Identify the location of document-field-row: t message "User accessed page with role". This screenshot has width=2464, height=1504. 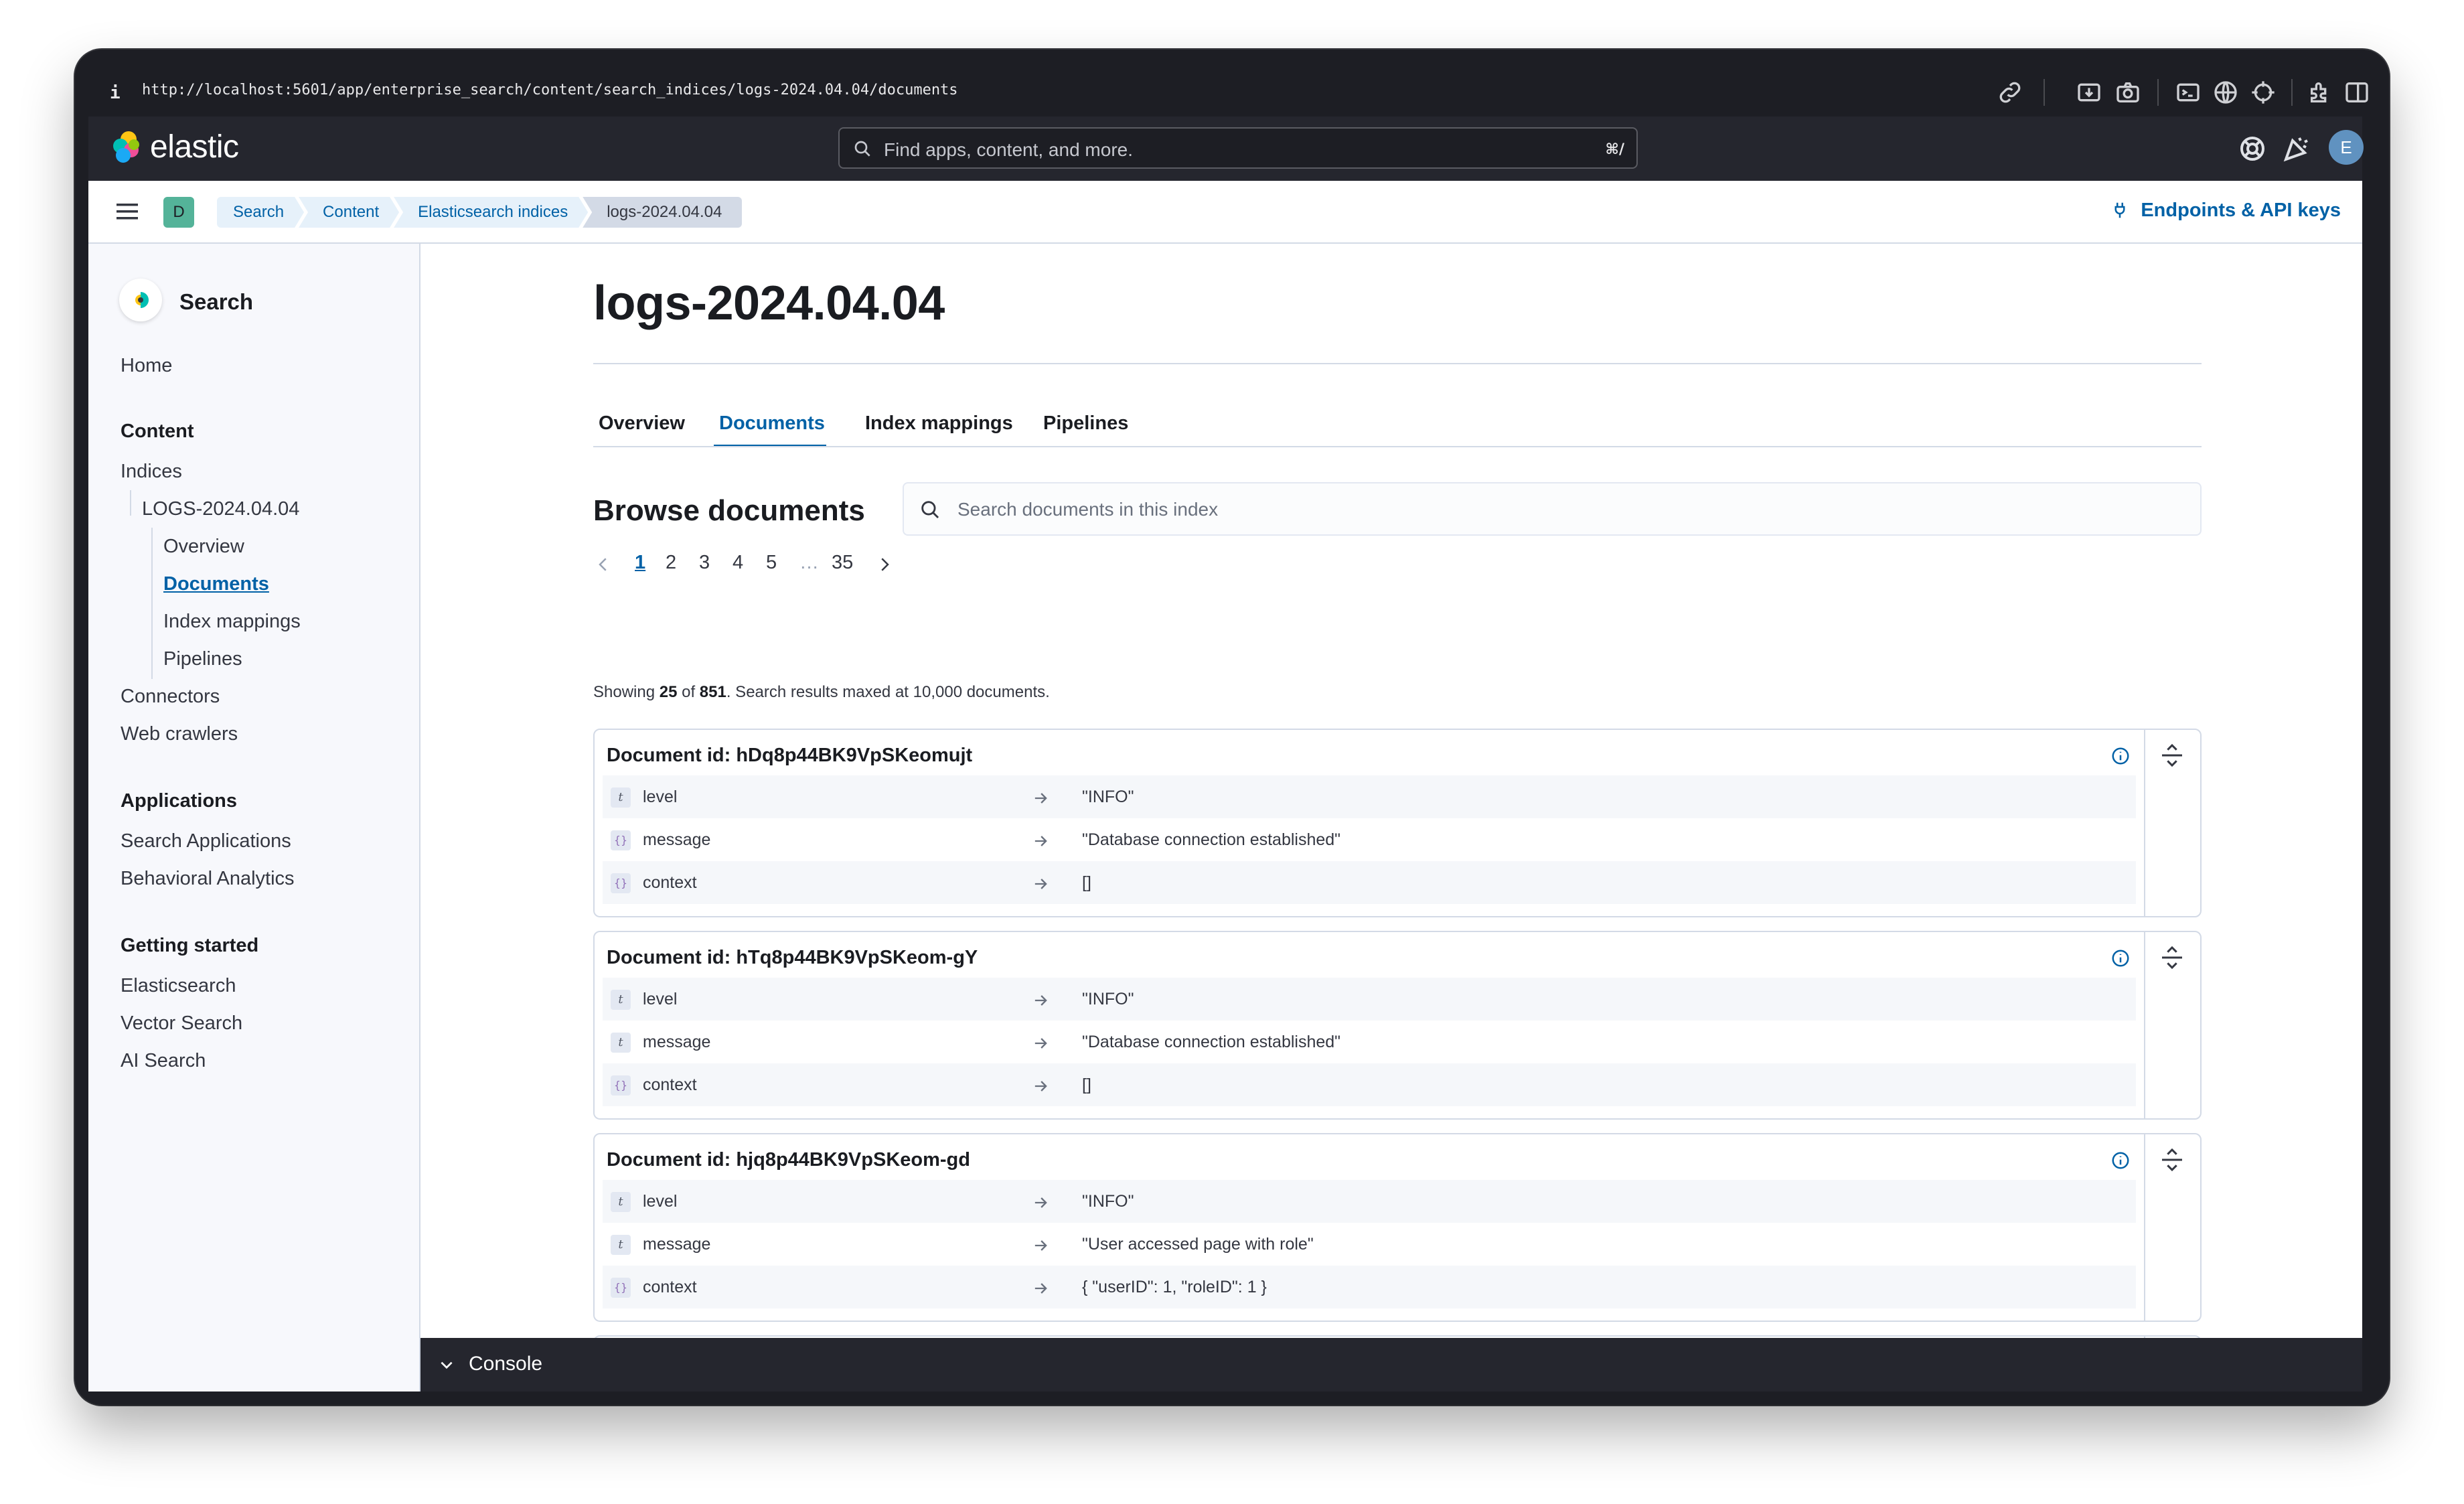
(1369, 1244).